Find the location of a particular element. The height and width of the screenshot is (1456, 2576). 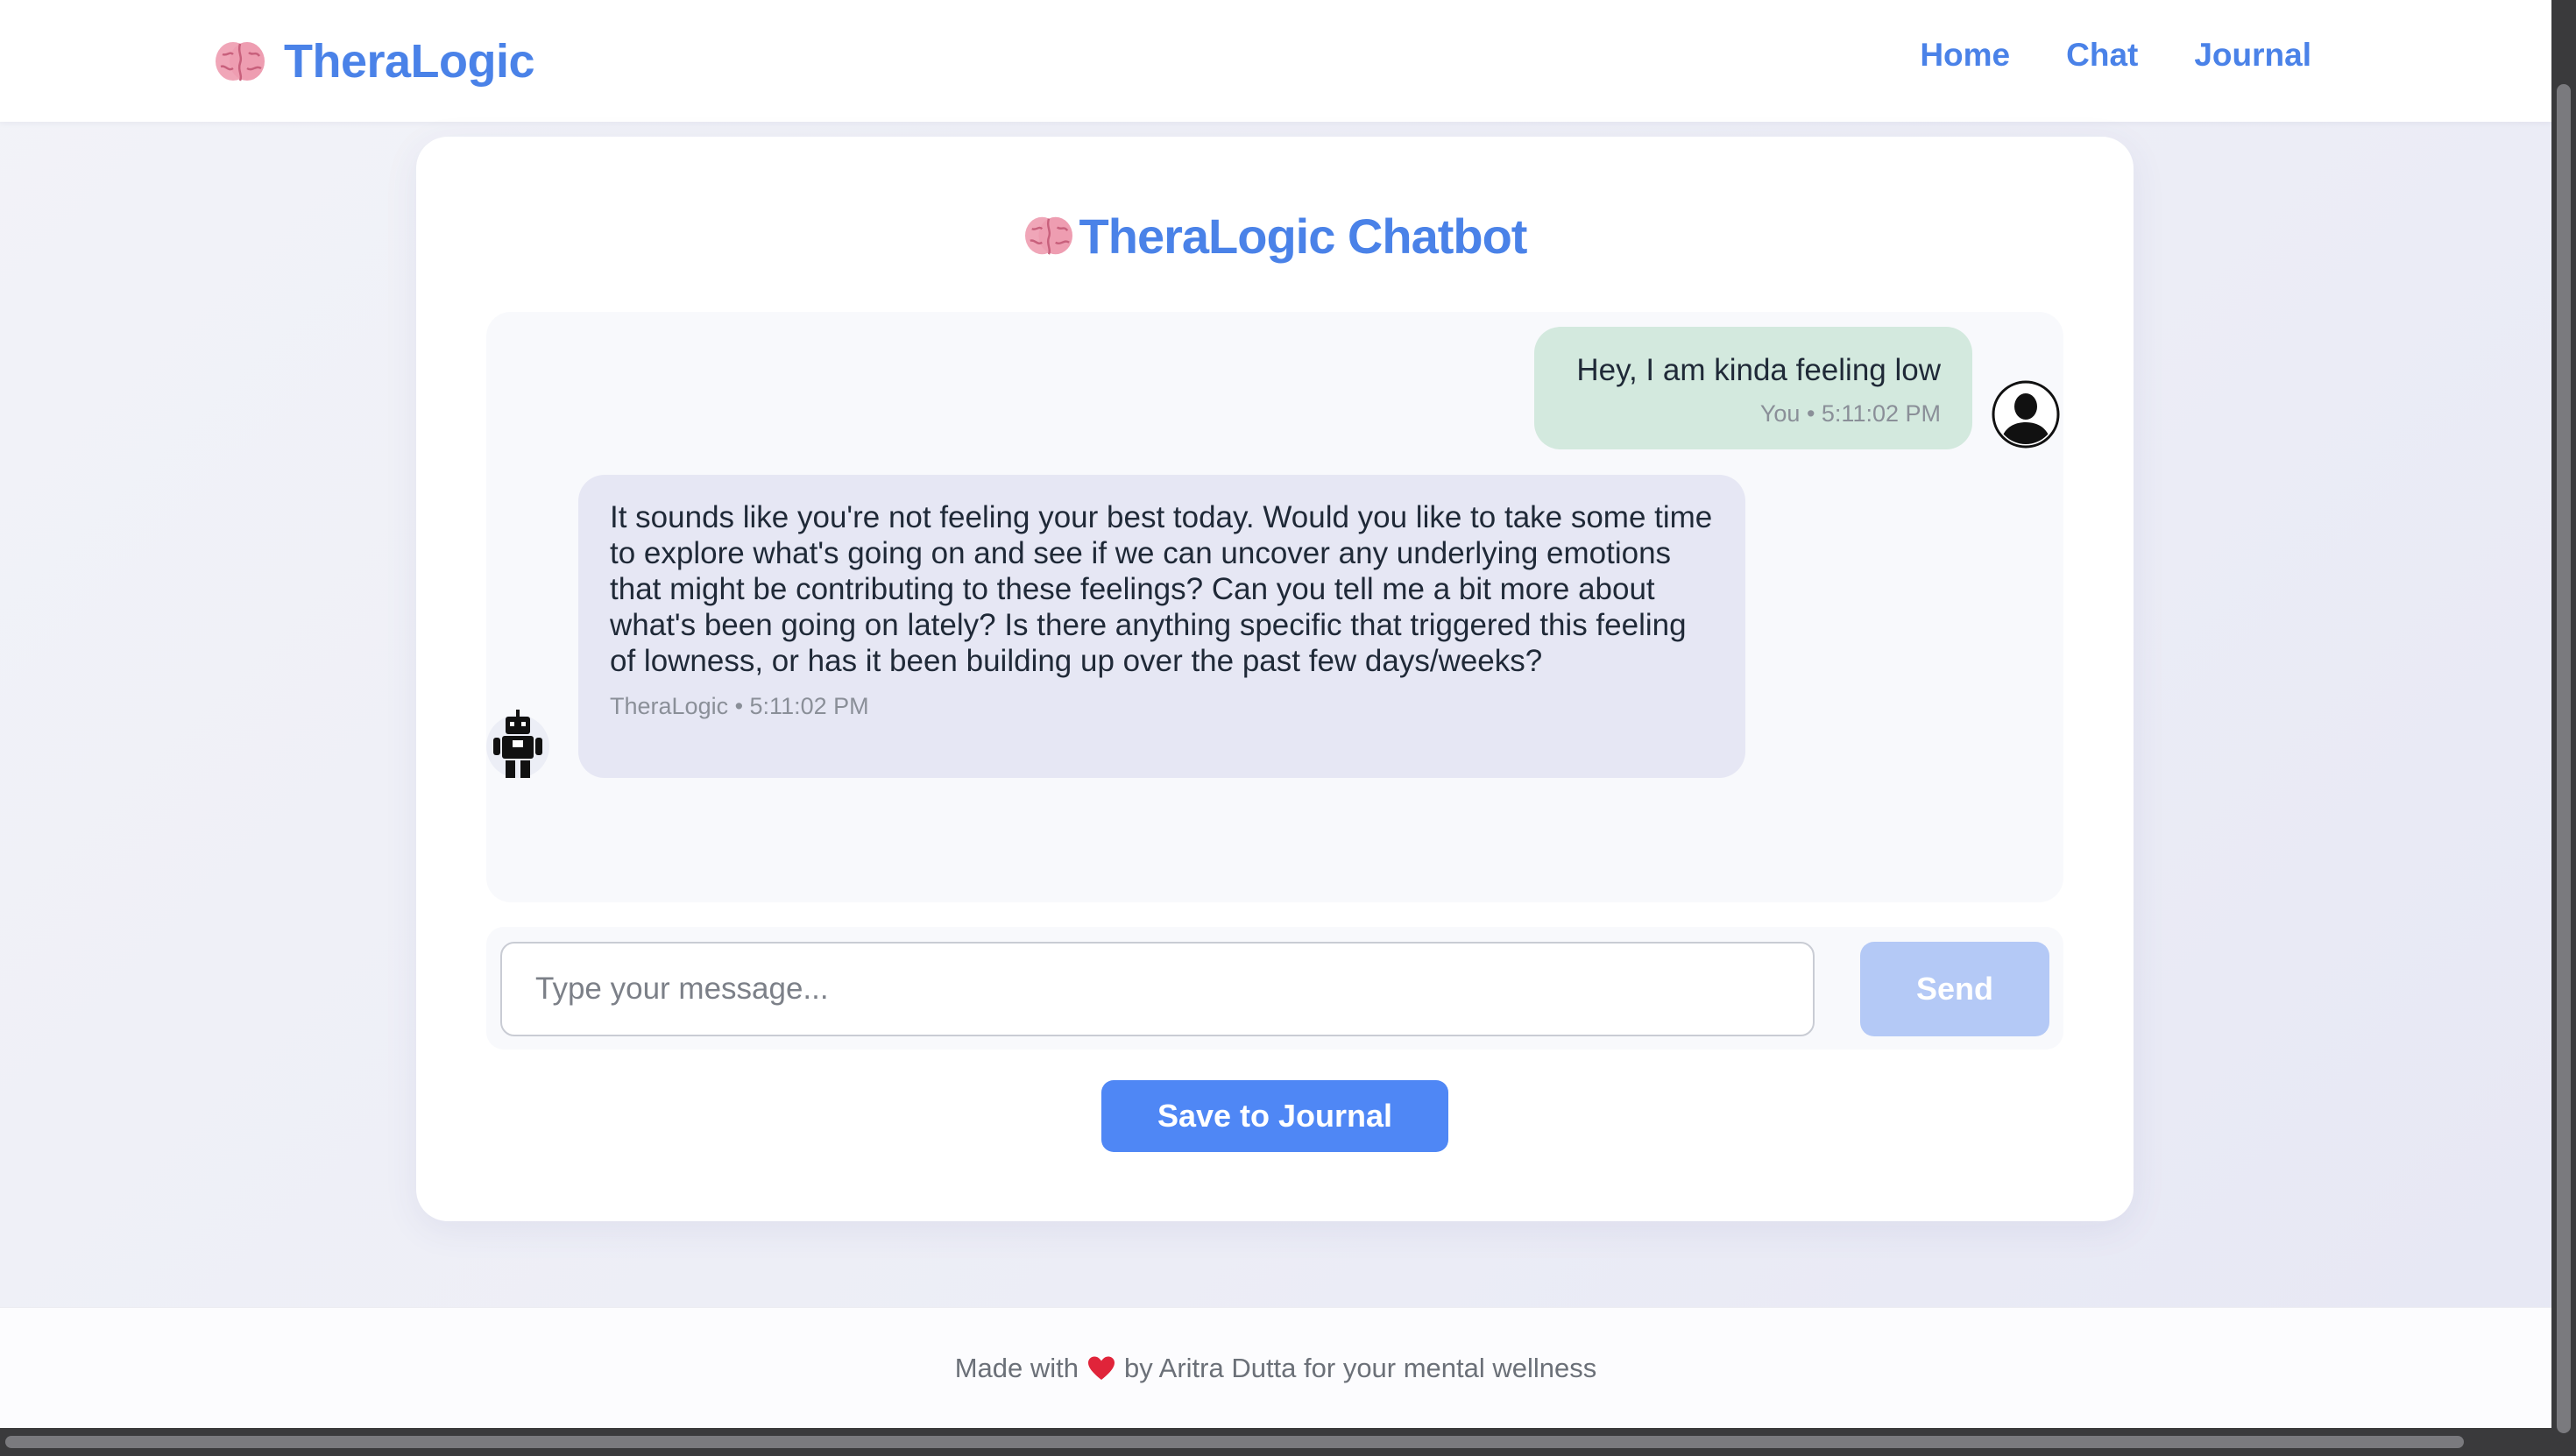

nav-links: Home Chat Journal is located at coordinates (2115, 55).